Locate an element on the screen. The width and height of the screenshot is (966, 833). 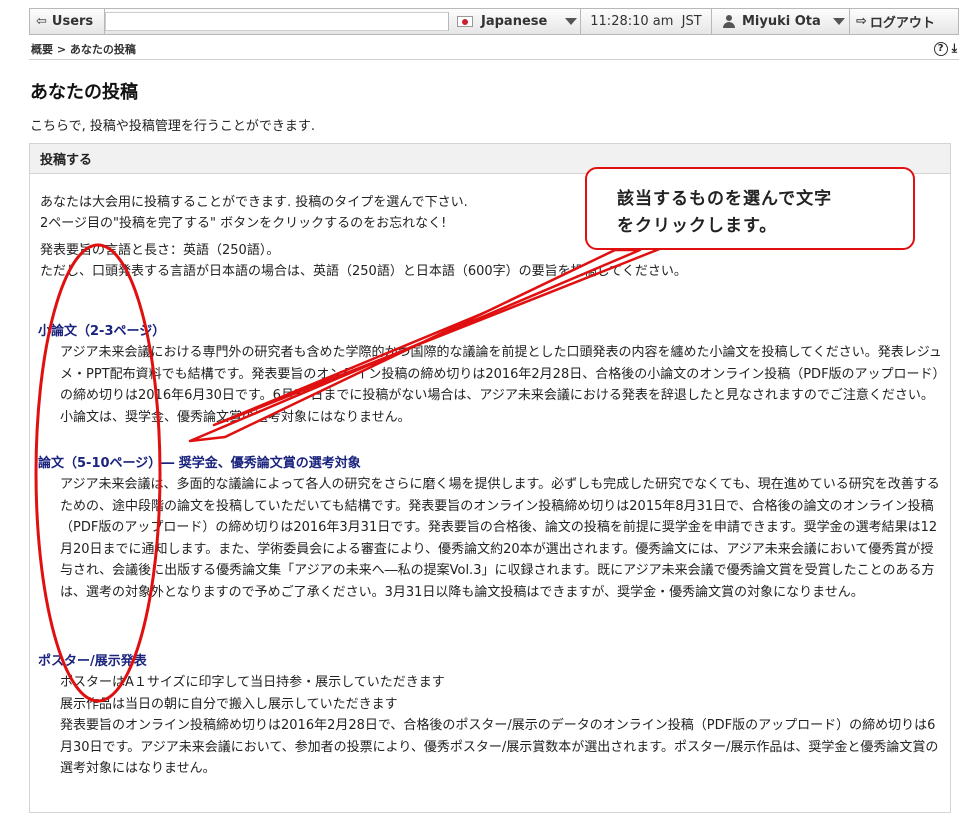
intro-line: 発表要旨の言語と長さ：英語（250語）。 is located at coordinates (160, 250).